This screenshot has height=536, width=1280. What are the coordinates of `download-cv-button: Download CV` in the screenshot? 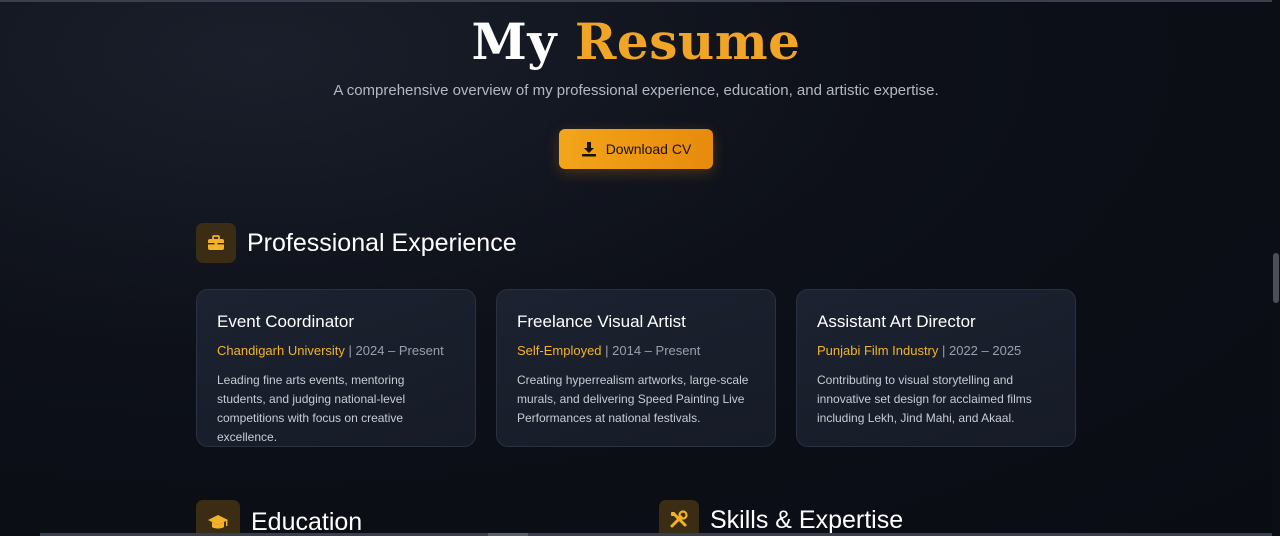 It's located at (636, 149).